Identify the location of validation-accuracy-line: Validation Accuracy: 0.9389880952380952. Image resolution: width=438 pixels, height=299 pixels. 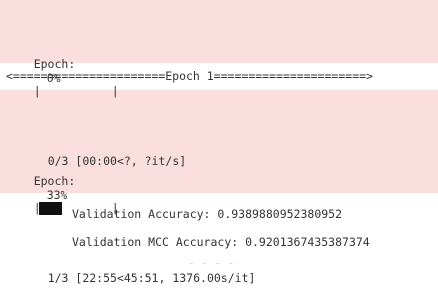
(207, 214).